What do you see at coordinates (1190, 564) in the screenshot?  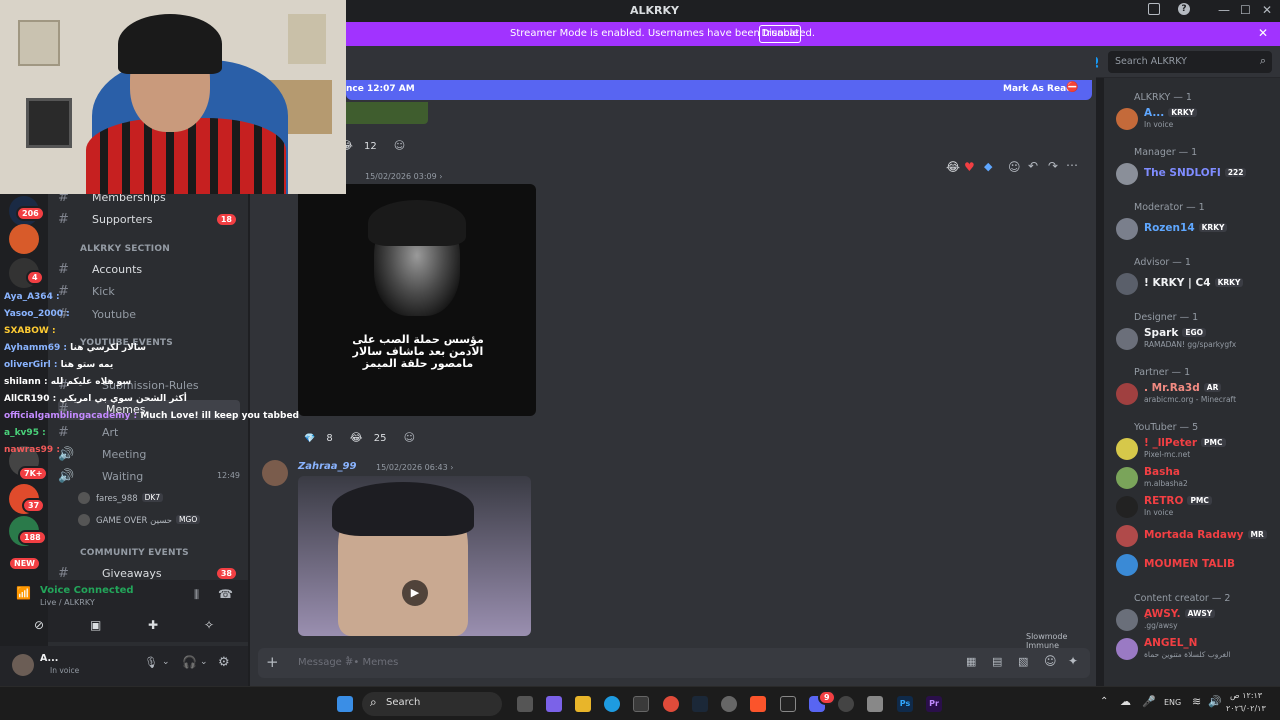 I see `member-name: MOUMEN TALIB` at bounding box center [1190, 564].